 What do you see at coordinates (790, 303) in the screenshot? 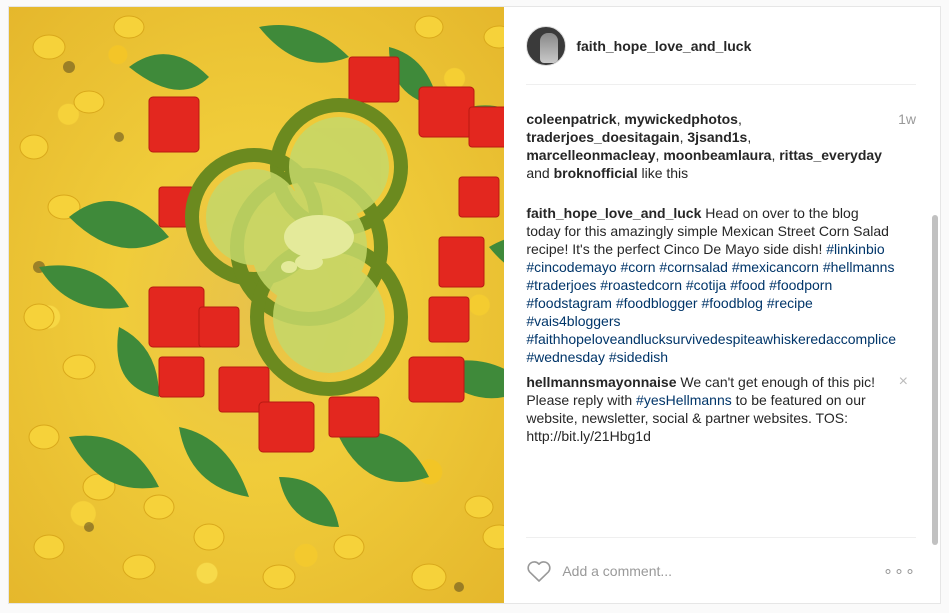
I see `caption-hashtag: #recipe` at bounding box center [790, 303].